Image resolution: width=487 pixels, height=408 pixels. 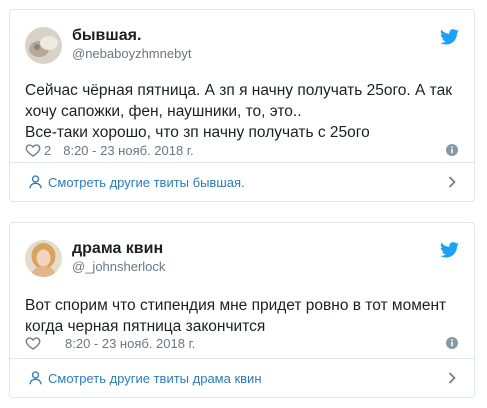 I want to click on more-tweets-link: Смотреть другие твиты бывшая., so click(x=146, y=182).